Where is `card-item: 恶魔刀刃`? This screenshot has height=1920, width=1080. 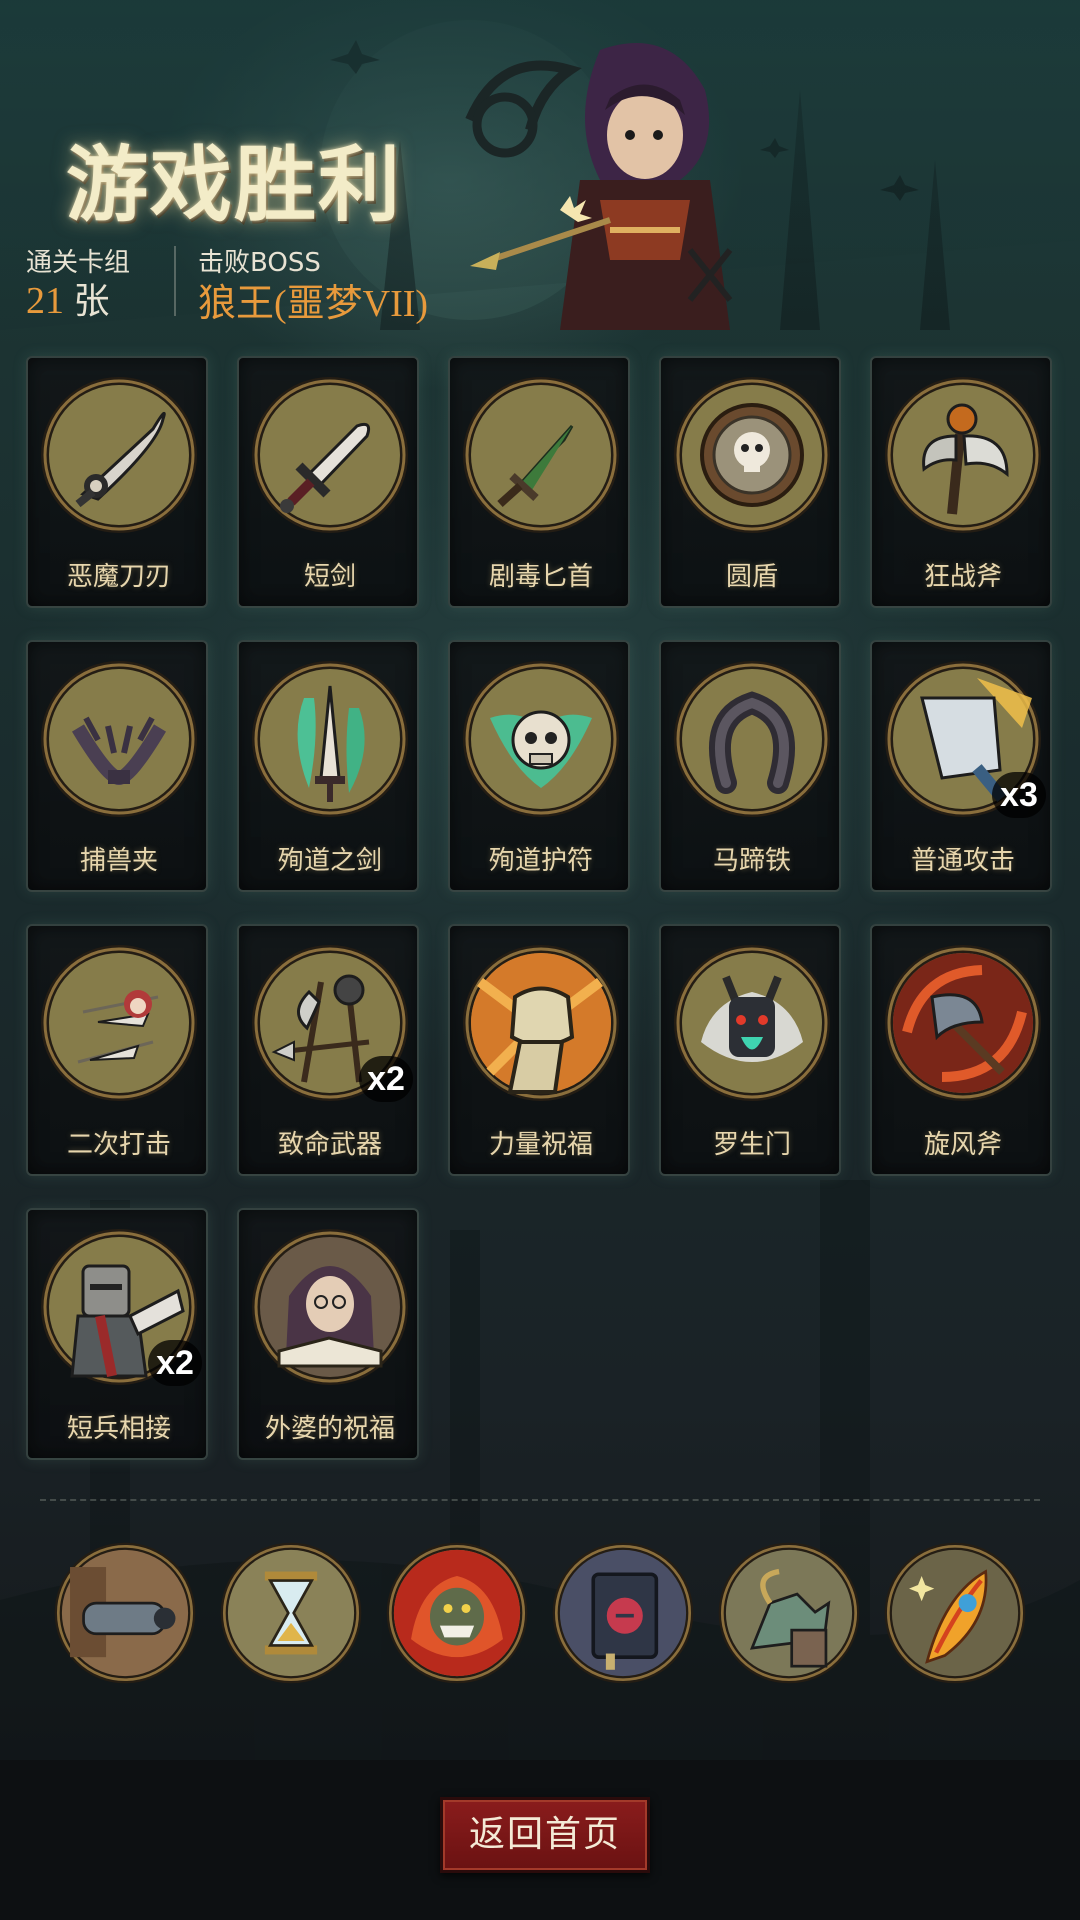 card-item: 恶魔刀刃 is located at coordinates (117, 482).